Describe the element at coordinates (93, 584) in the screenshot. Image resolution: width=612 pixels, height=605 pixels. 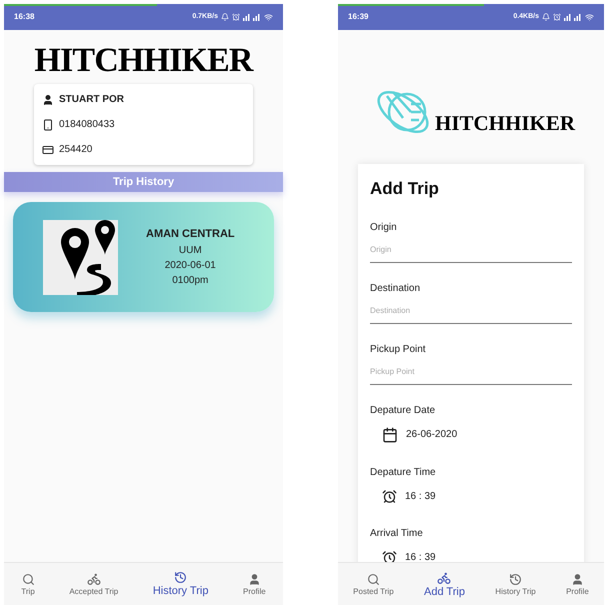
I see `nav-tab: Accepted Trip` at that location.